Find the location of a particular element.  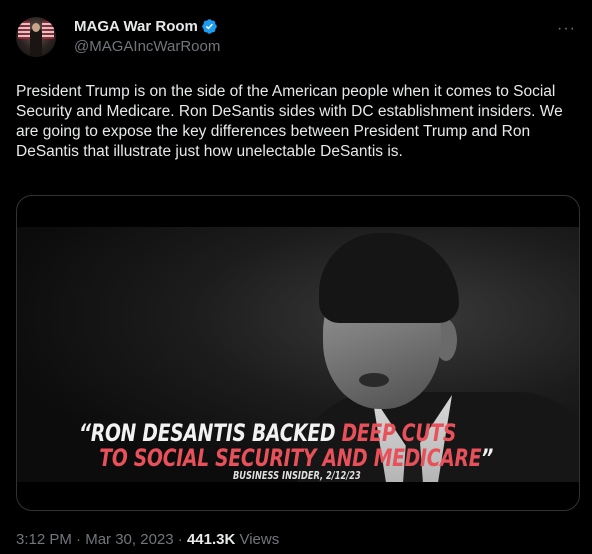

avatar is located at coordinates (36, 37).